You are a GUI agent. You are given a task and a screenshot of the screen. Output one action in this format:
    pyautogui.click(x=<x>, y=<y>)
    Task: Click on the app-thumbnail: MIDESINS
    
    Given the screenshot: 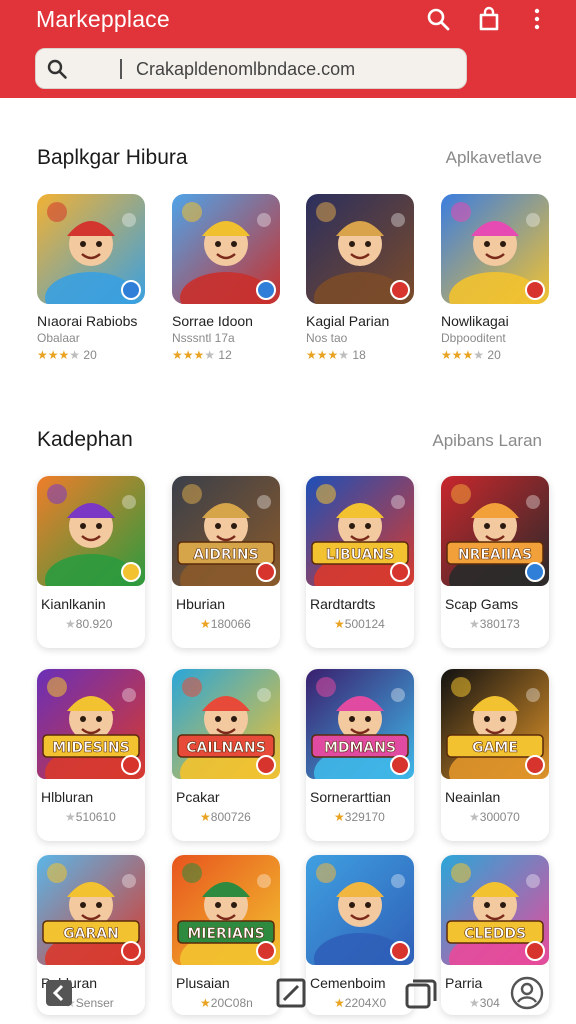 What is the action you would take?
    pyautogui.click(x=91, y=724)
    